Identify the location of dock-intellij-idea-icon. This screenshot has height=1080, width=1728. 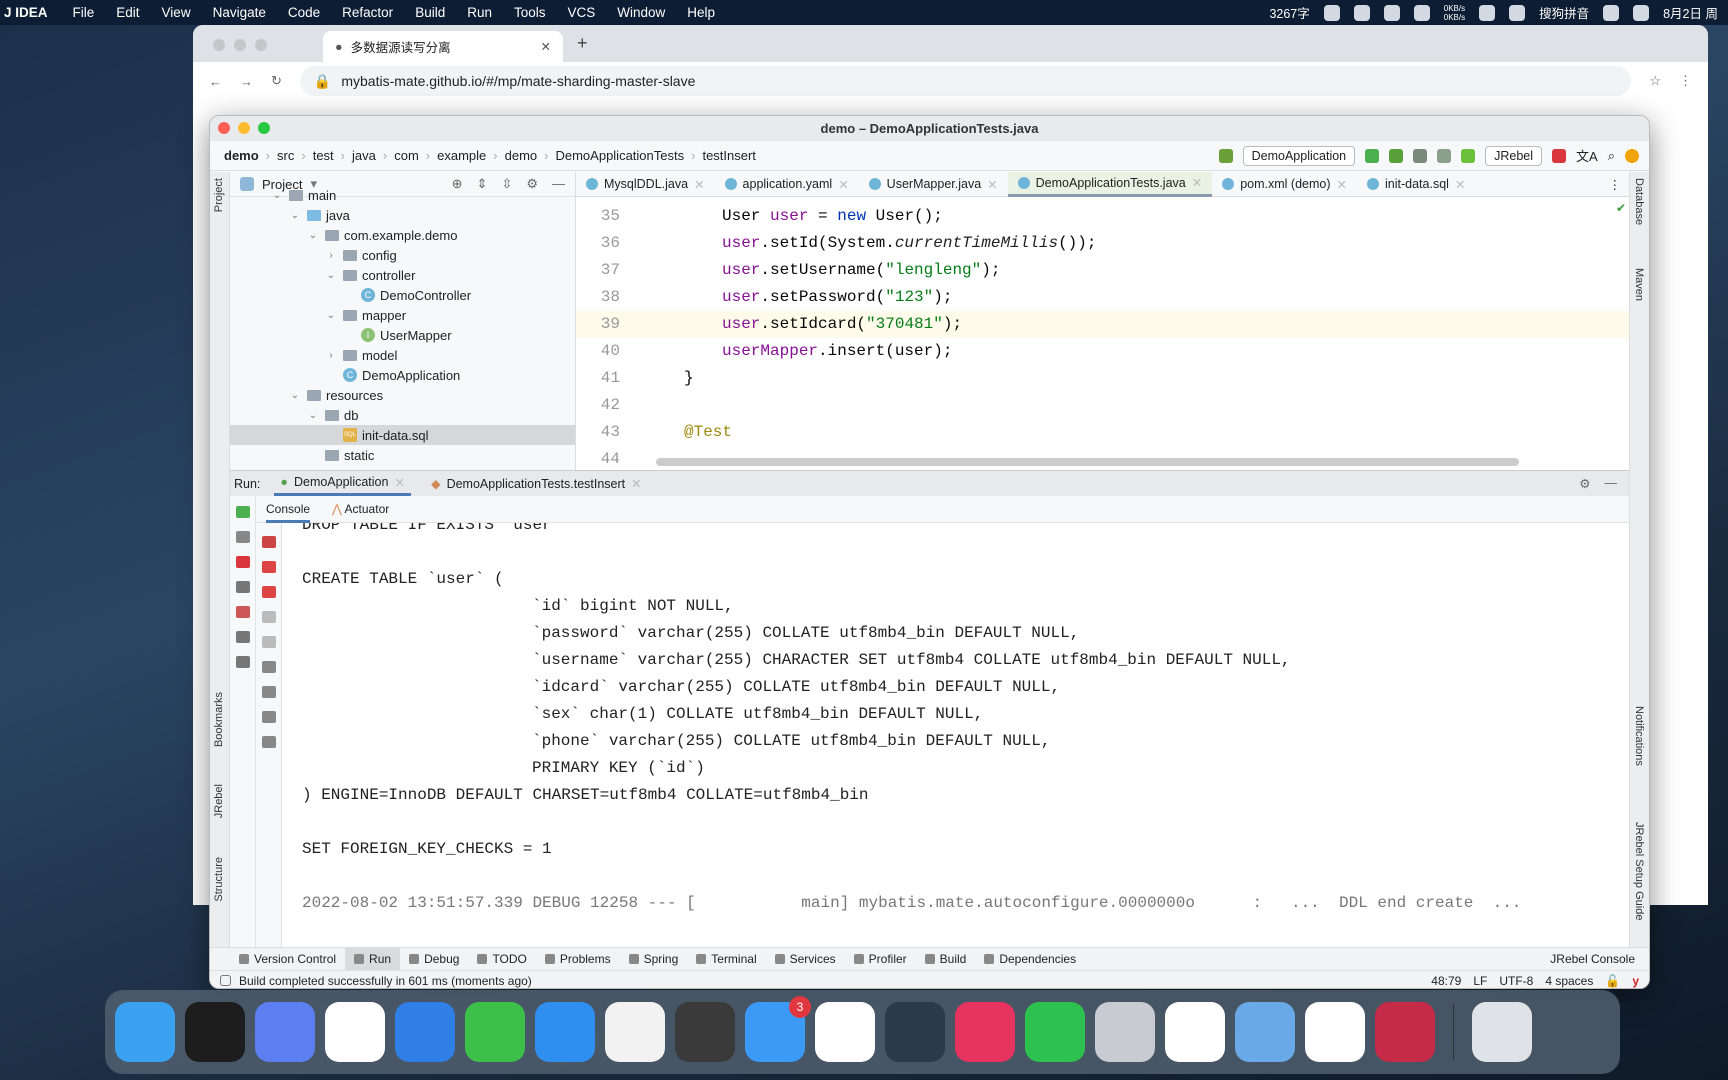
(985, 1032).